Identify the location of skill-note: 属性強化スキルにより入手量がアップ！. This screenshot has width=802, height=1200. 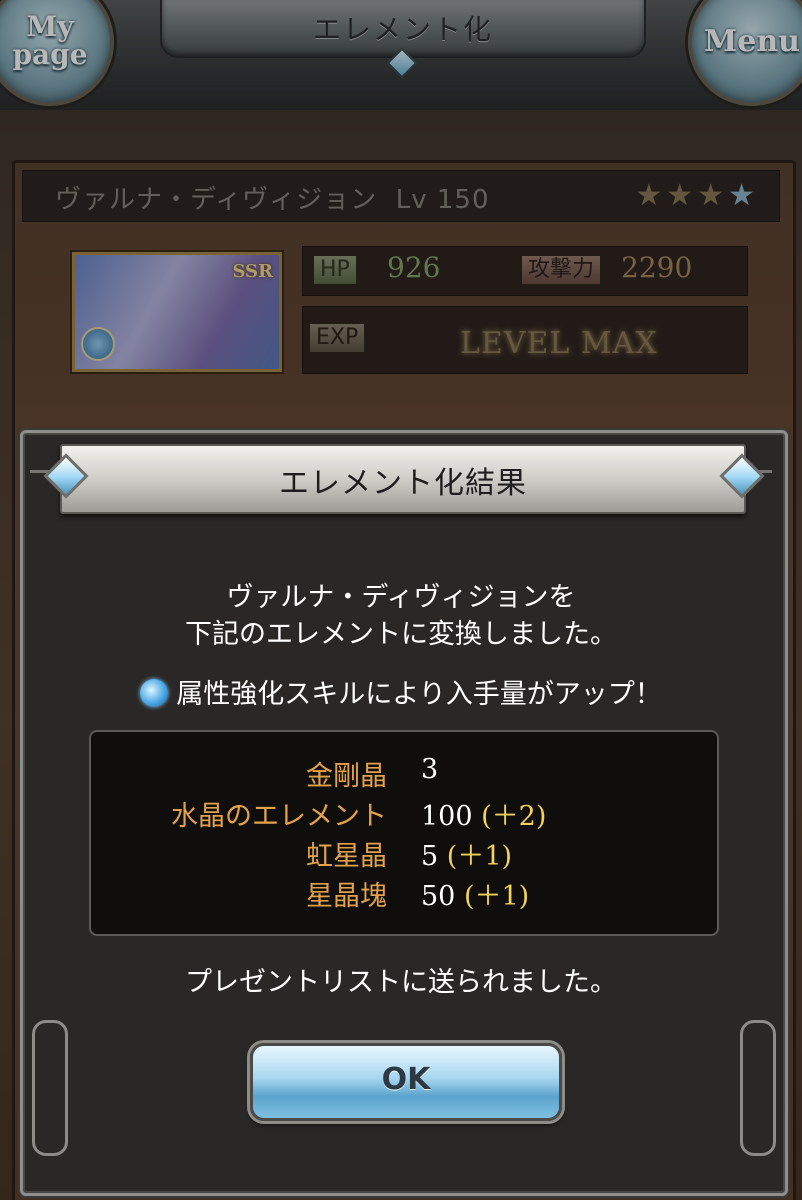
(401, 691).